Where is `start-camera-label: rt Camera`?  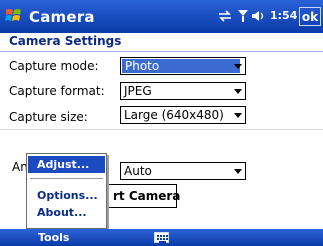 start-camera-label: rt Camera is located at coordinates (147, 196).